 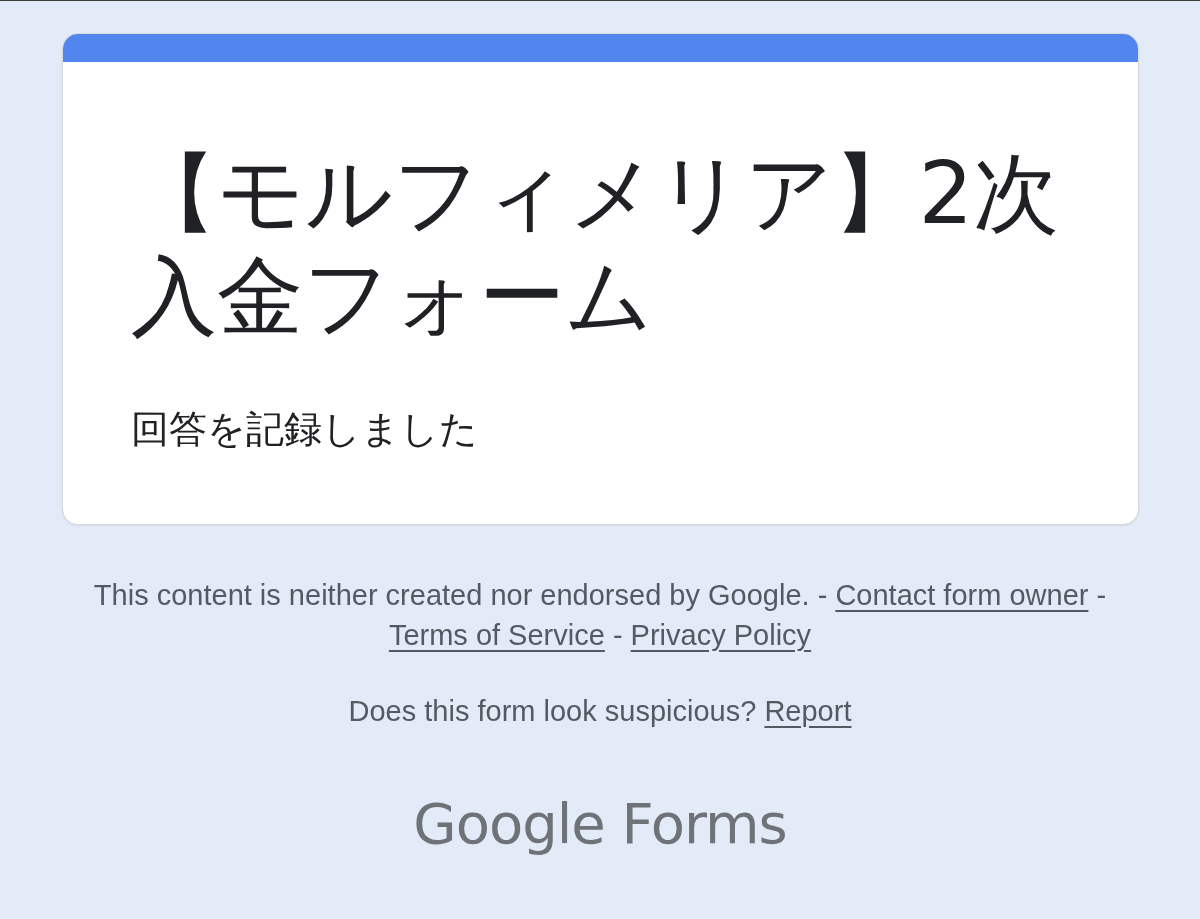 I want to click on contact-link: Contact form owner, so click(x=962, y=595).